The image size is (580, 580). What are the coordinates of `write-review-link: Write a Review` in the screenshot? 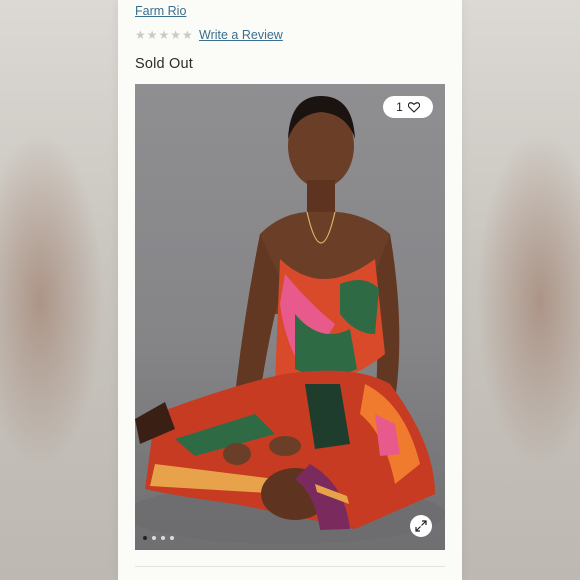 It's located at (241, 35).